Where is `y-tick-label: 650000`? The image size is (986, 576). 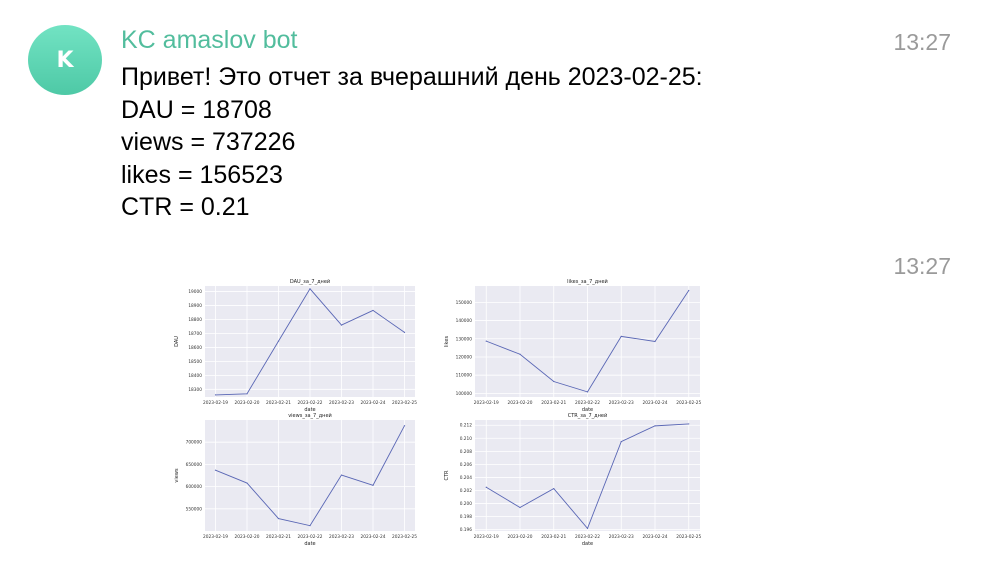
y-tick-label: 650000 is located at coordinates (194, 465).